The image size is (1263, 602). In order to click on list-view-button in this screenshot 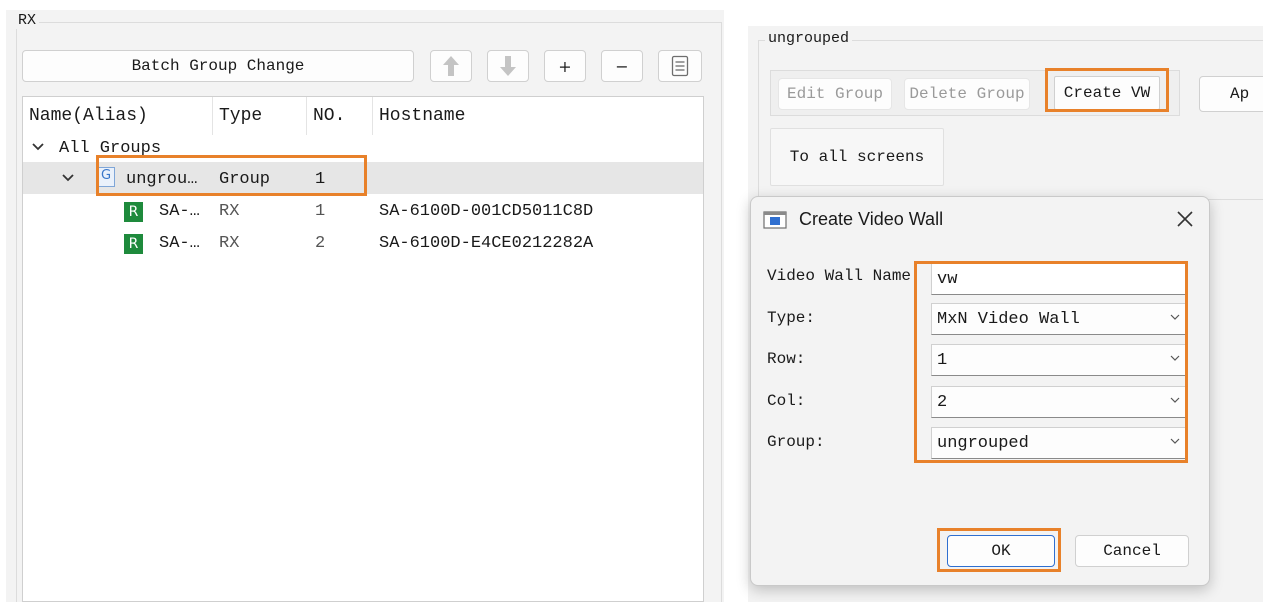, I will do `click(680, 66)`.